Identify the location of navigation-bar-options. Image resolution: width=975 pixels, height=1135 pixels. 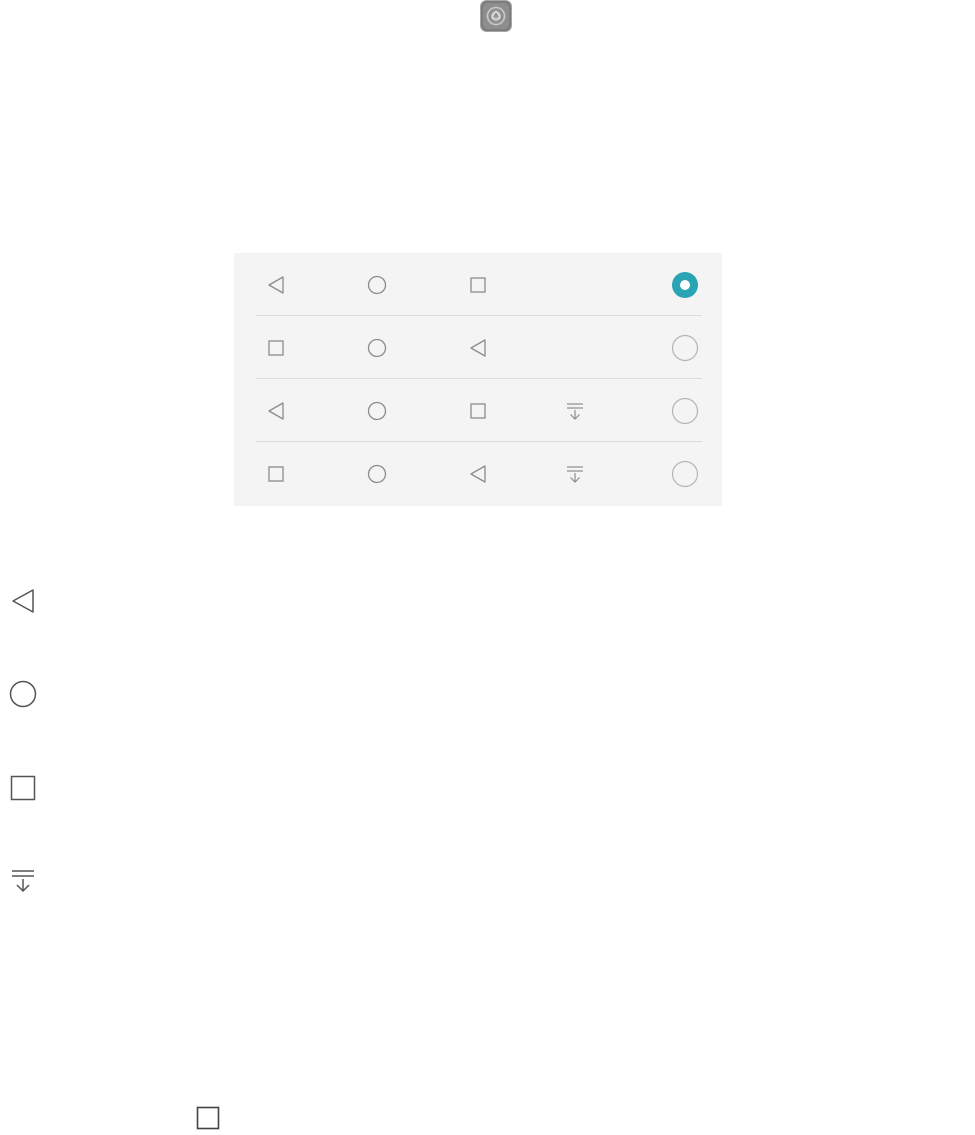
(478, 379).